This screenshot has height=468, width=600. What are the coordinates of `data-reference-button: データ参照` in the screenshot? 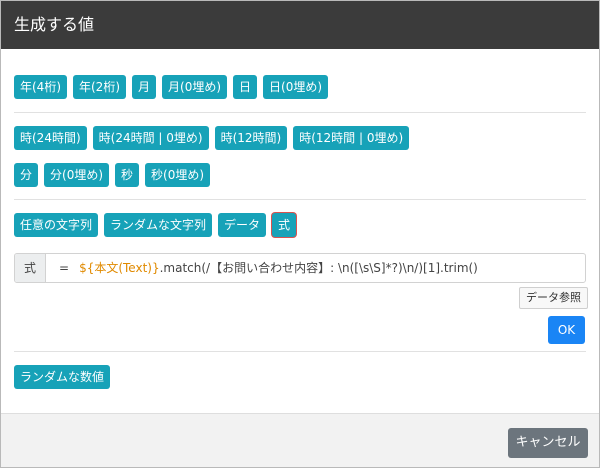 It's located at (553, 298).